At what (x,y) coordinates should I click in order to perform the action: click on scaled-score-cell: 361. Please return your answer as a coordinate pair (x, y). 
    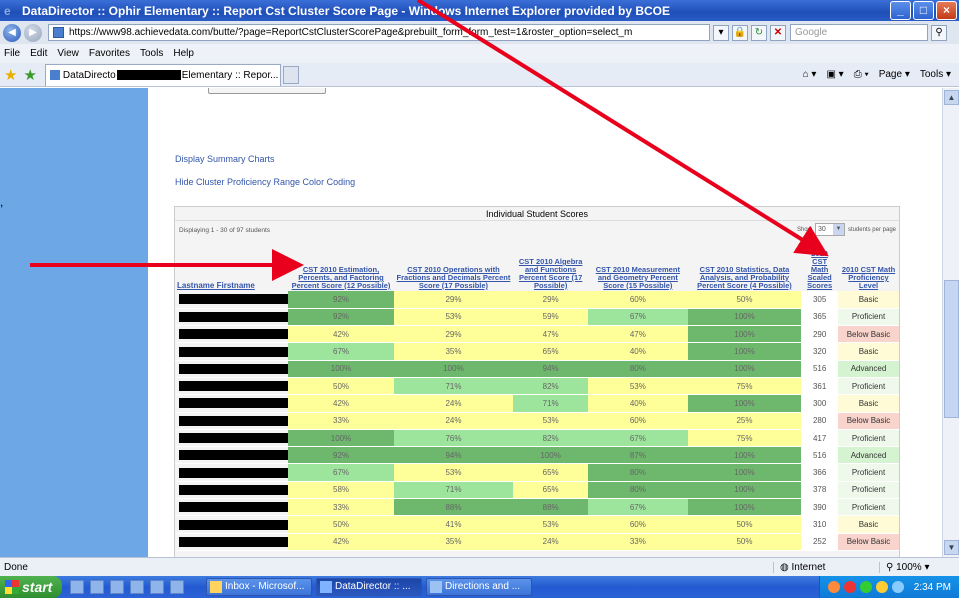
    Looking at the image, I should click on (819, 386).